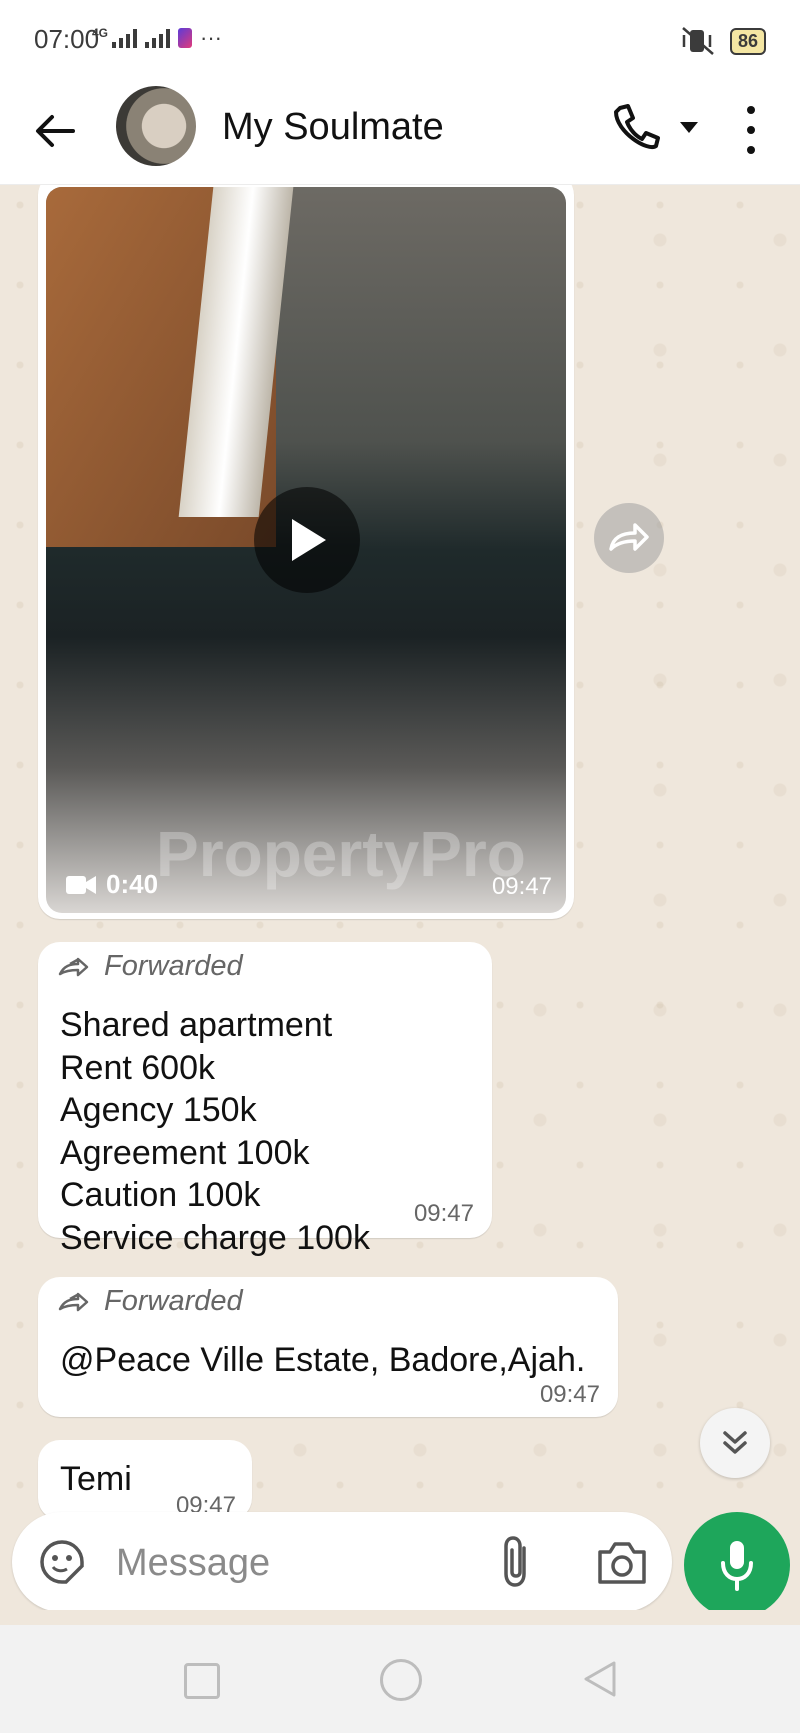 This screenshot has width=800, height=1733. I want to click on paperclip-icon, so click(515, 1561).